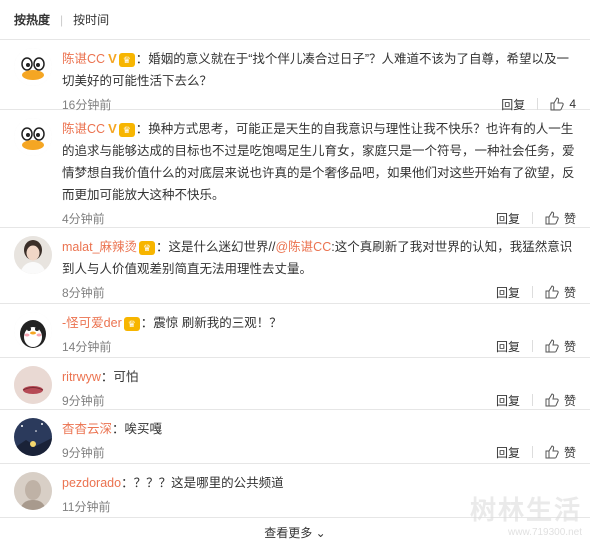 This screenshot has height=544, width=590. I want to click on comment-body: 杳杳云深：唉买嘎, so click(319, 429).